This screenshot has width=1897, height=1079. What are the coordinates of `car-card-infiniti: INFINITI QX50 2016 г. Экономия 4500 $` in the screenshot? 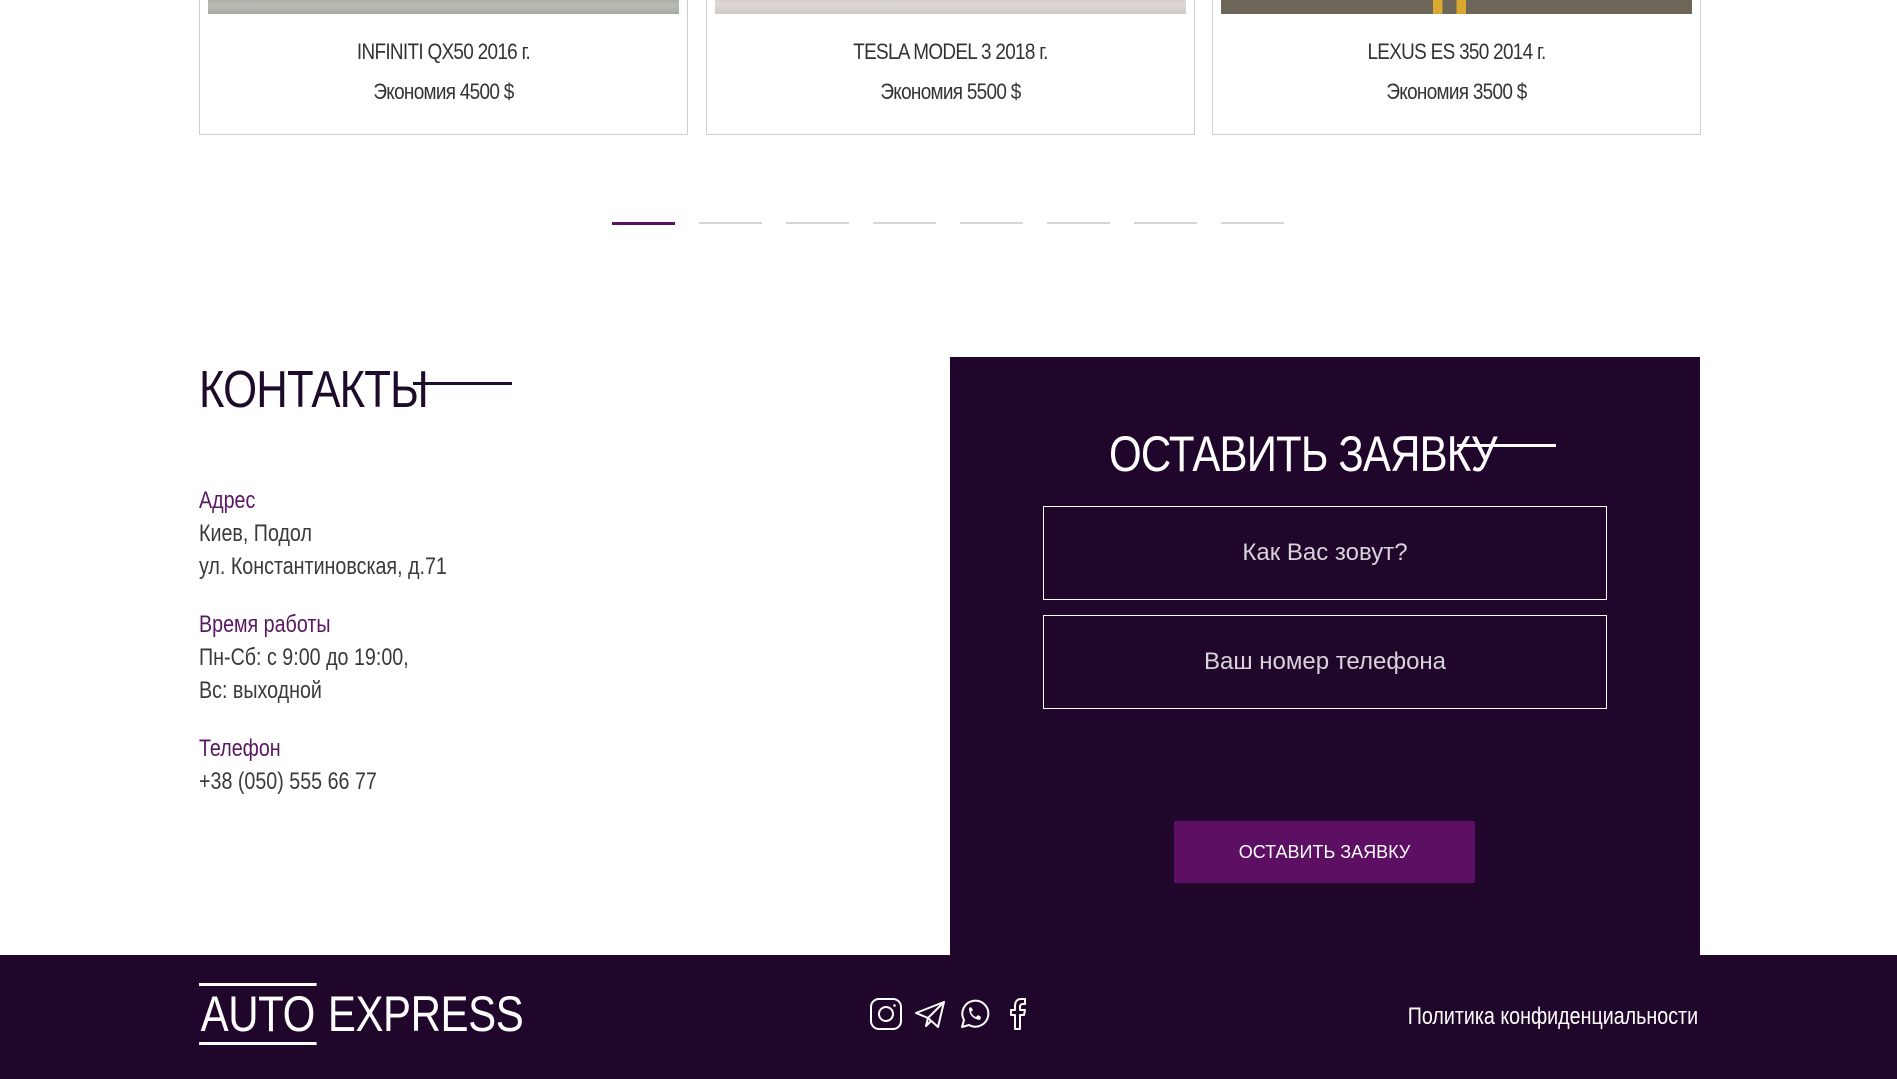 It's located at (443, 67).